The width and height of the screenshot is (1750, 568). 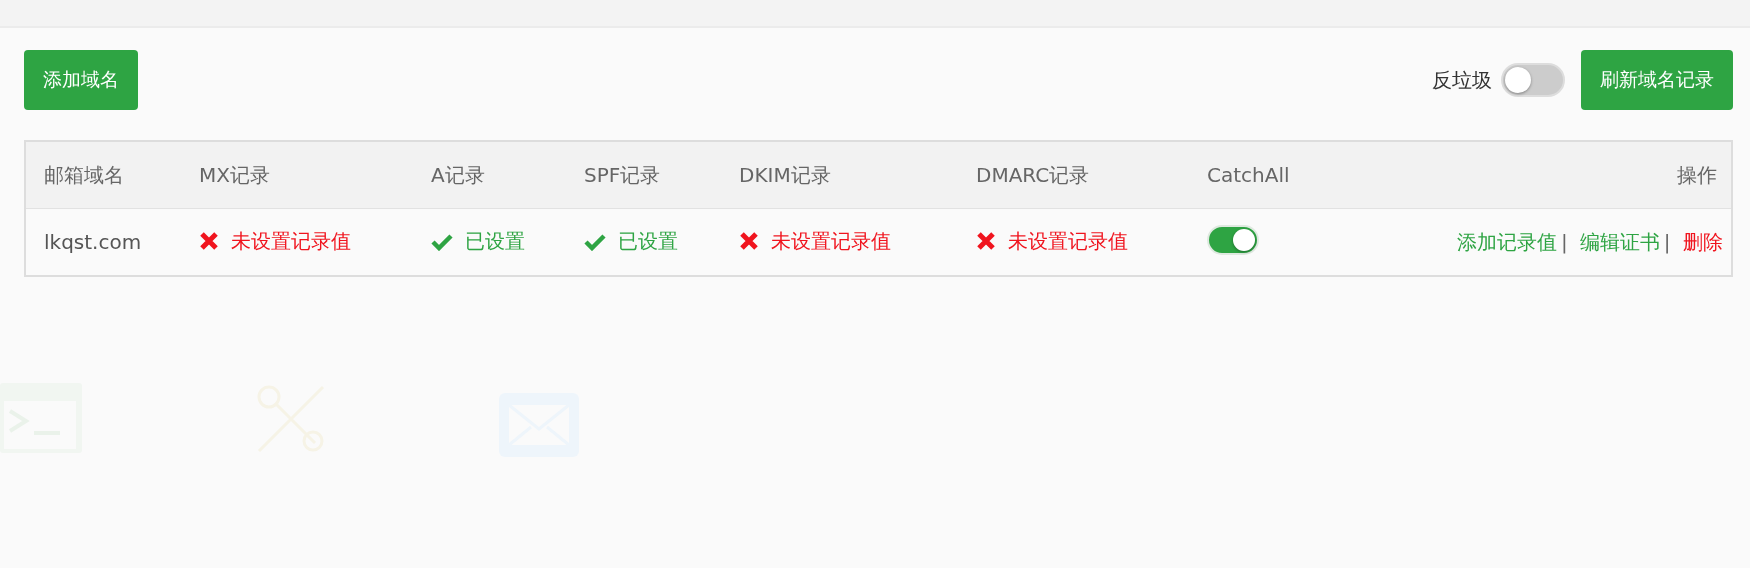 I want to click on column-header: A记录, so click(x=489, y=175).